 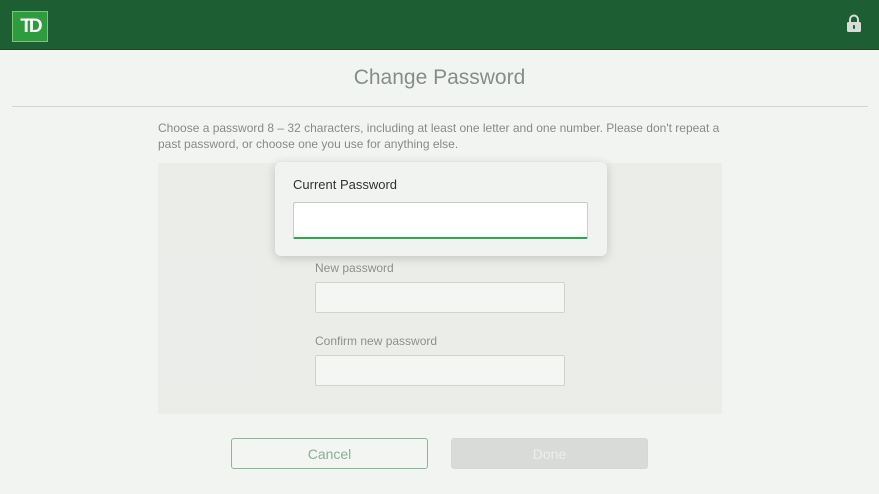 I want to click on current-password-card: Current Password, so click(x=441, y=209).